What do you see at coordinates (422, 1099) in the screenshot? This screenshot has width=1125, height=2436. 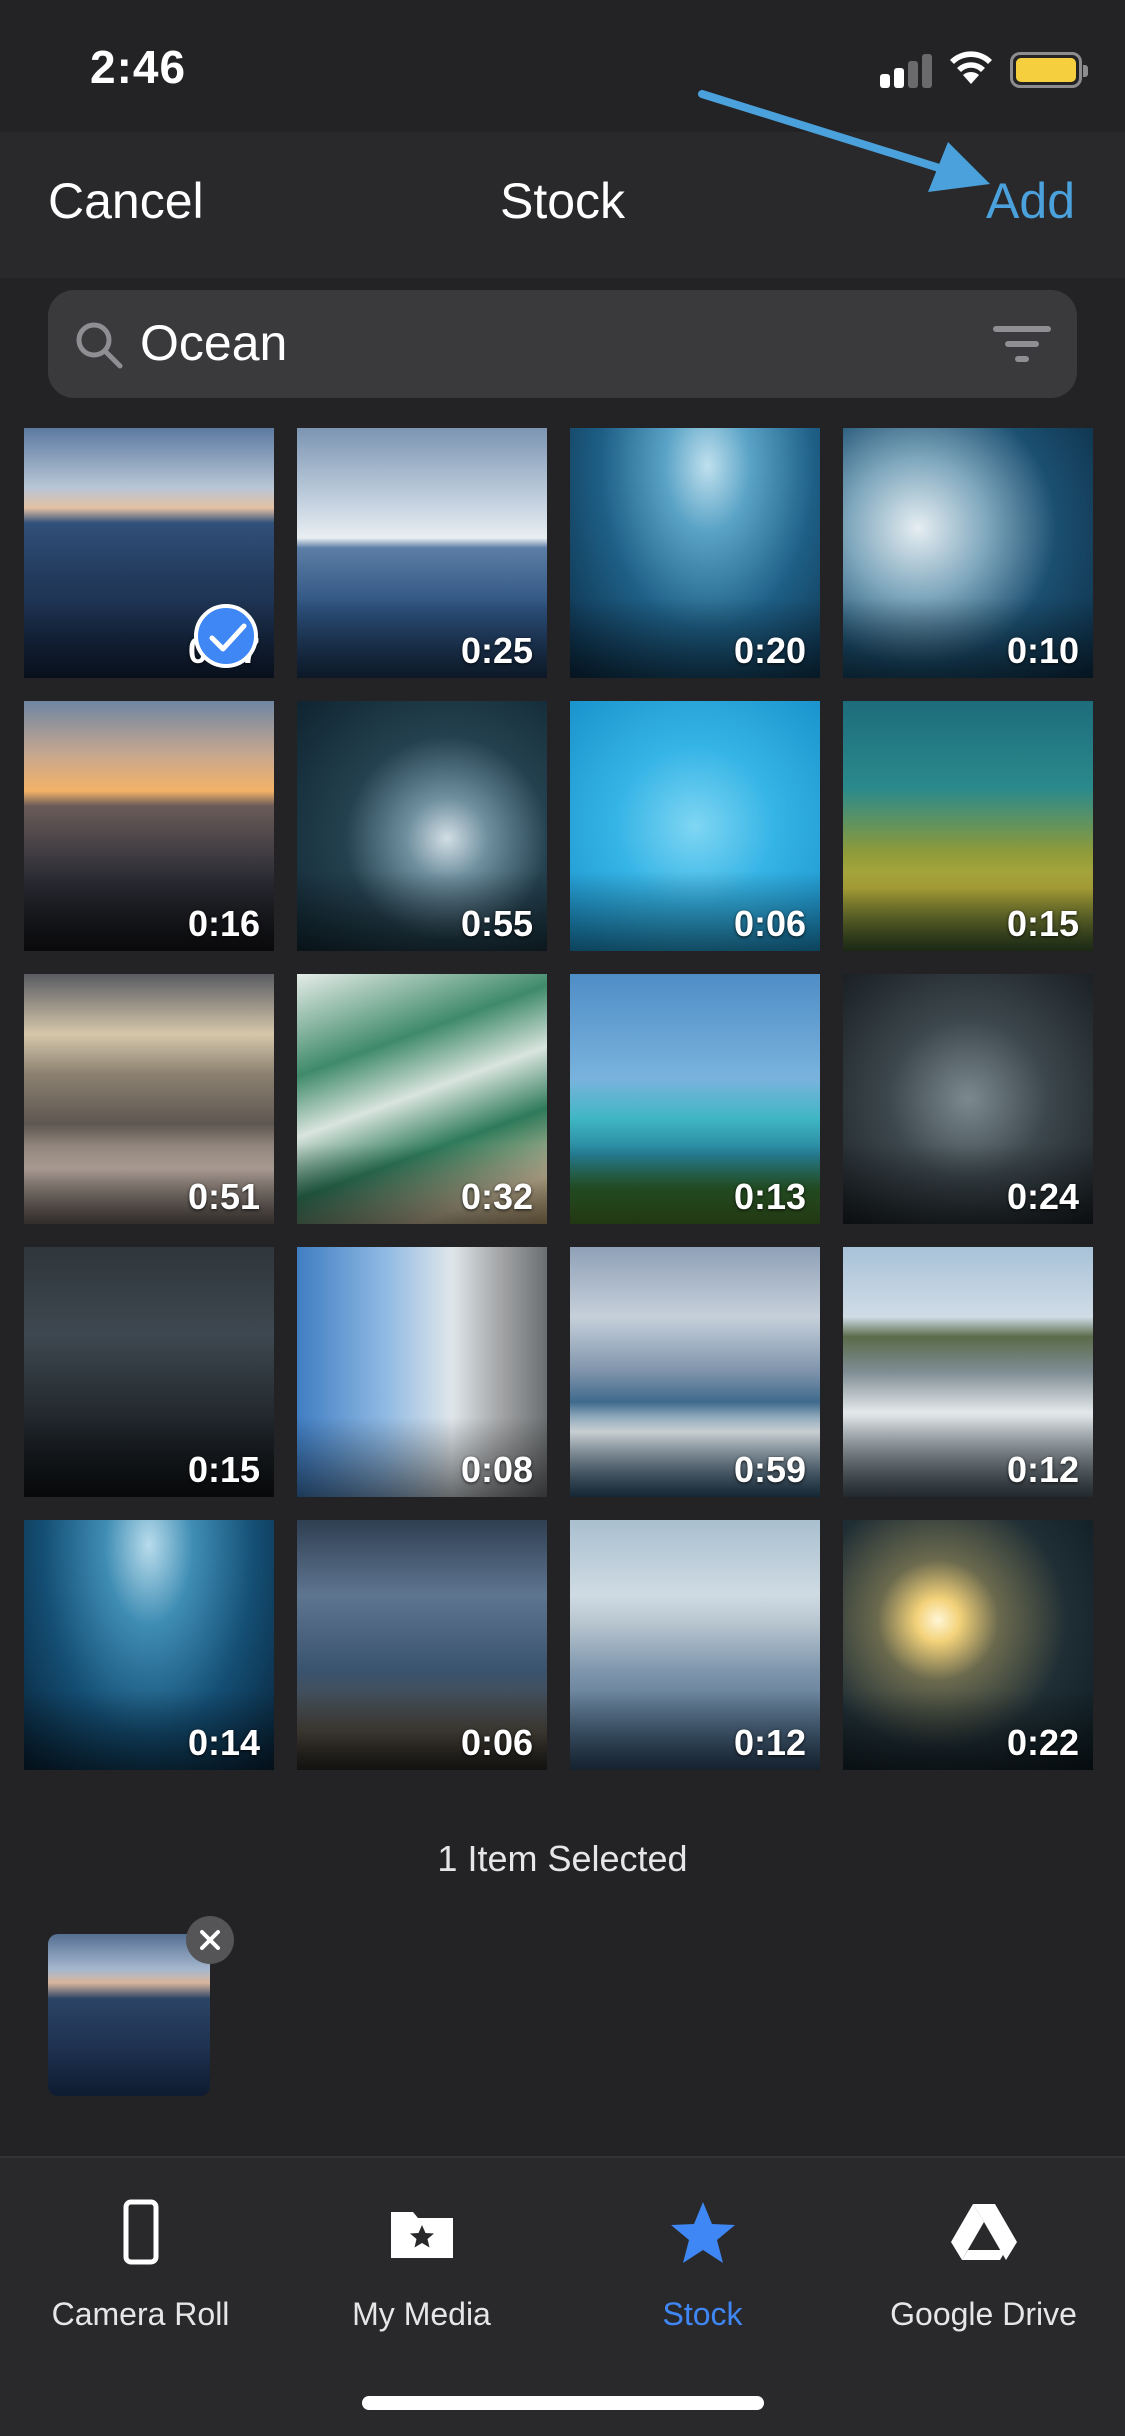 I see `video-thumbnail: 0:32` at bounding box center [422, 1099].